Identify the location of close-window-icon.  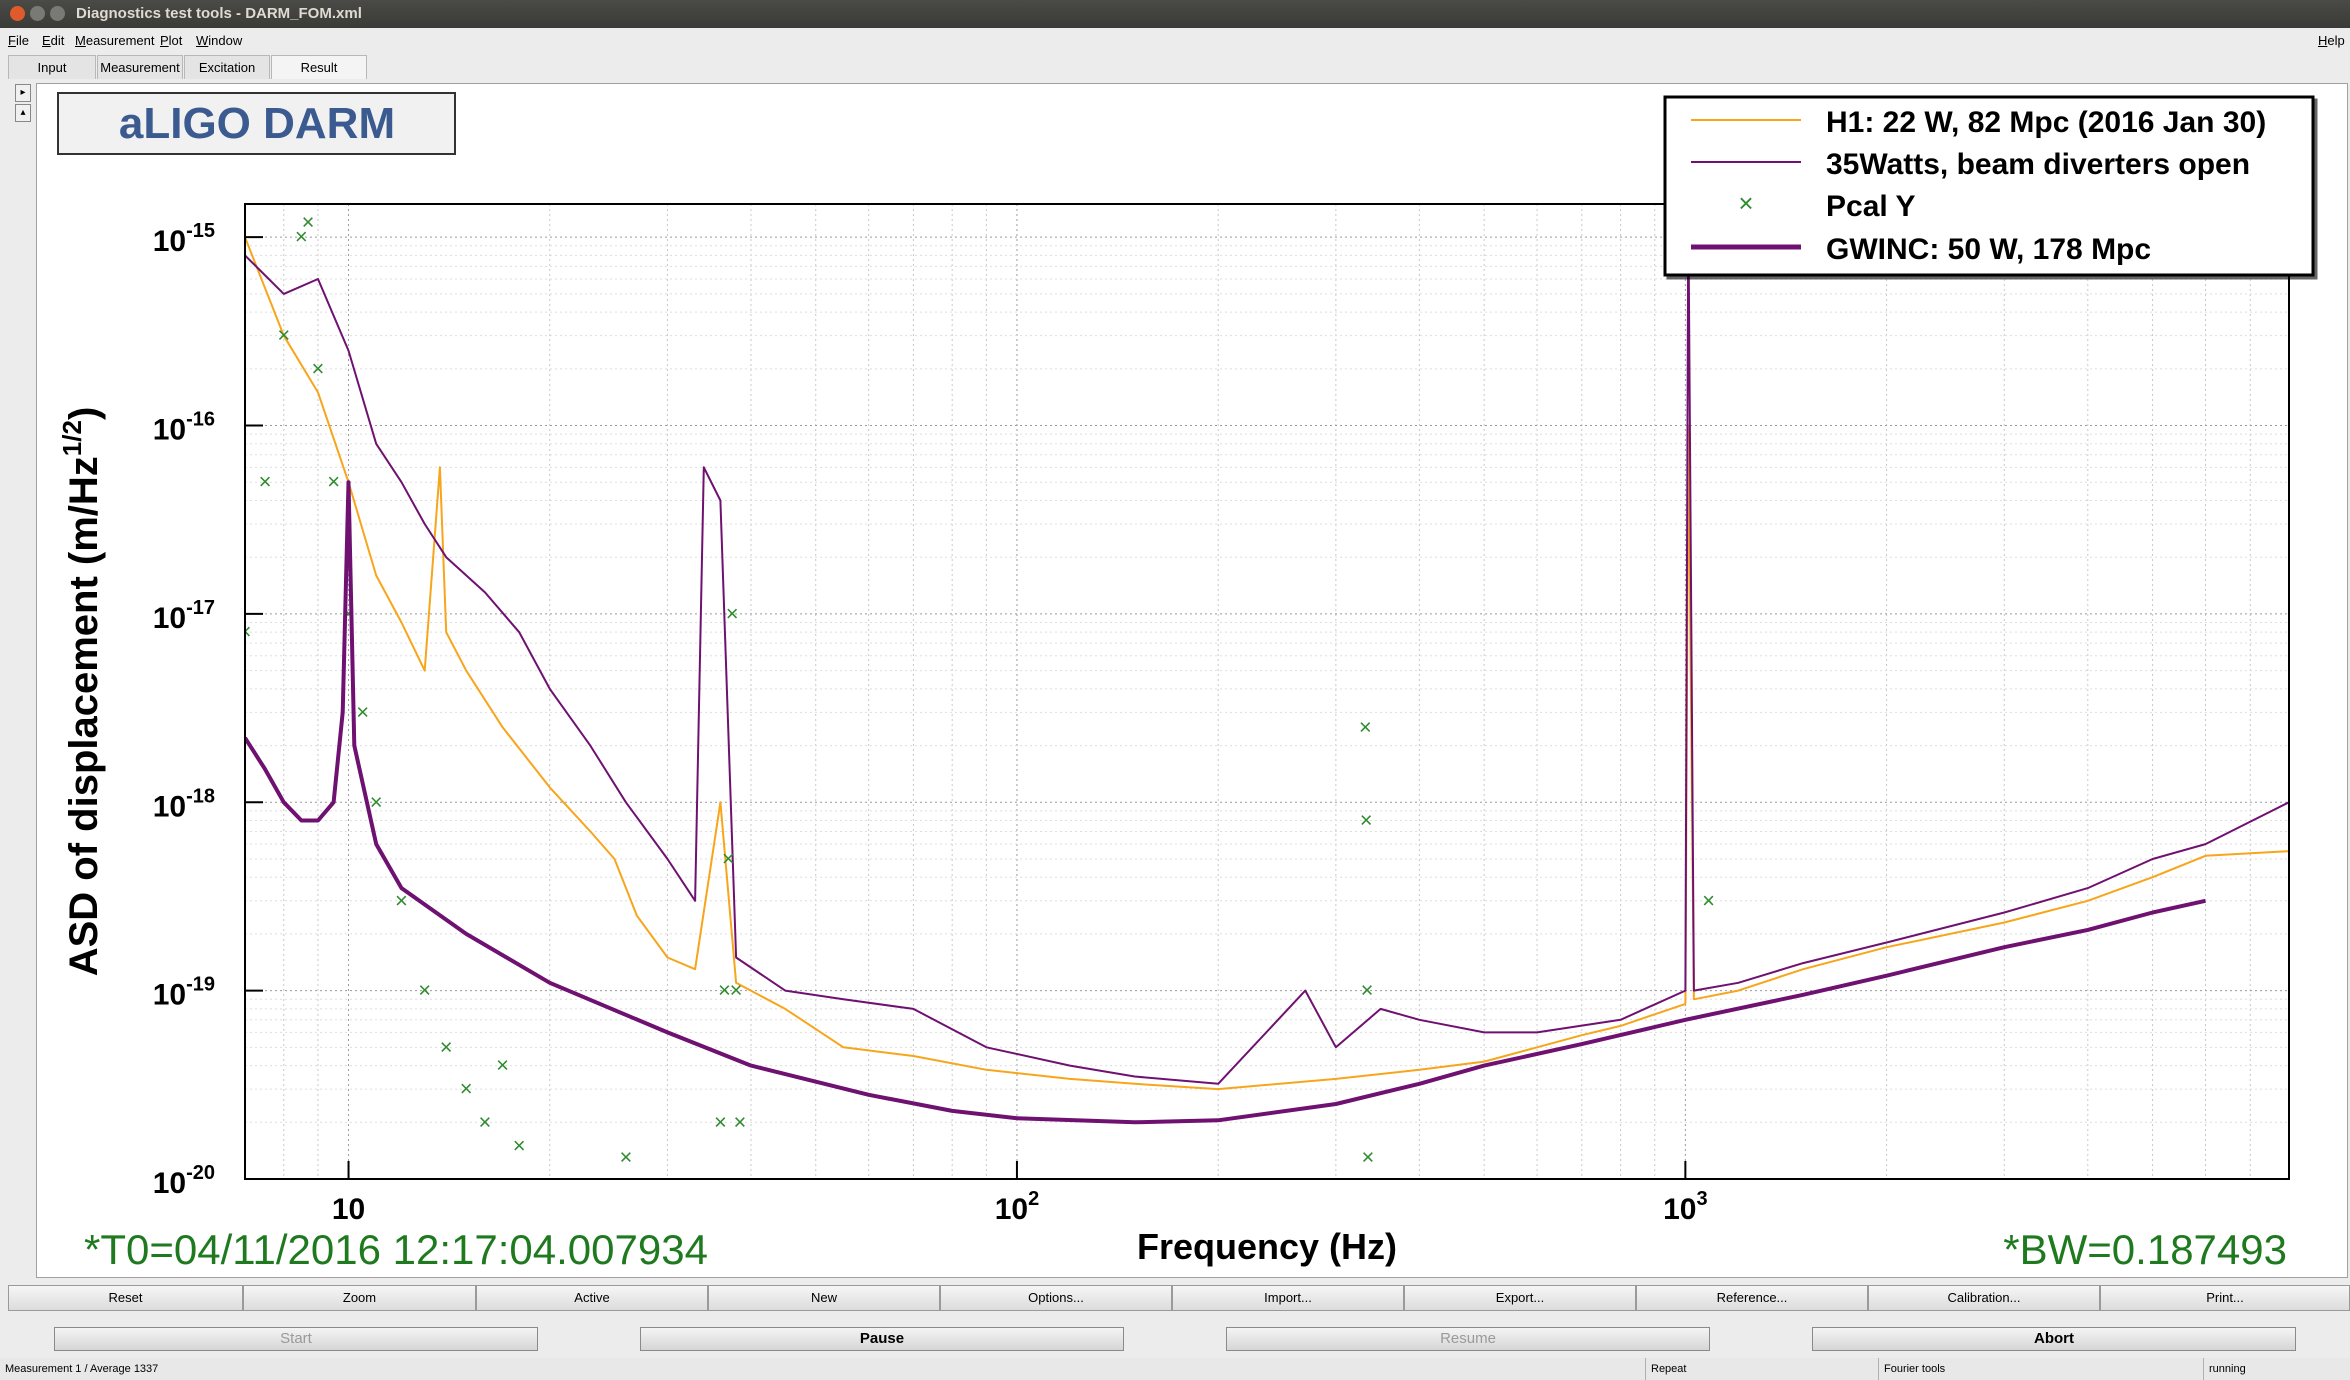
(17, 13).